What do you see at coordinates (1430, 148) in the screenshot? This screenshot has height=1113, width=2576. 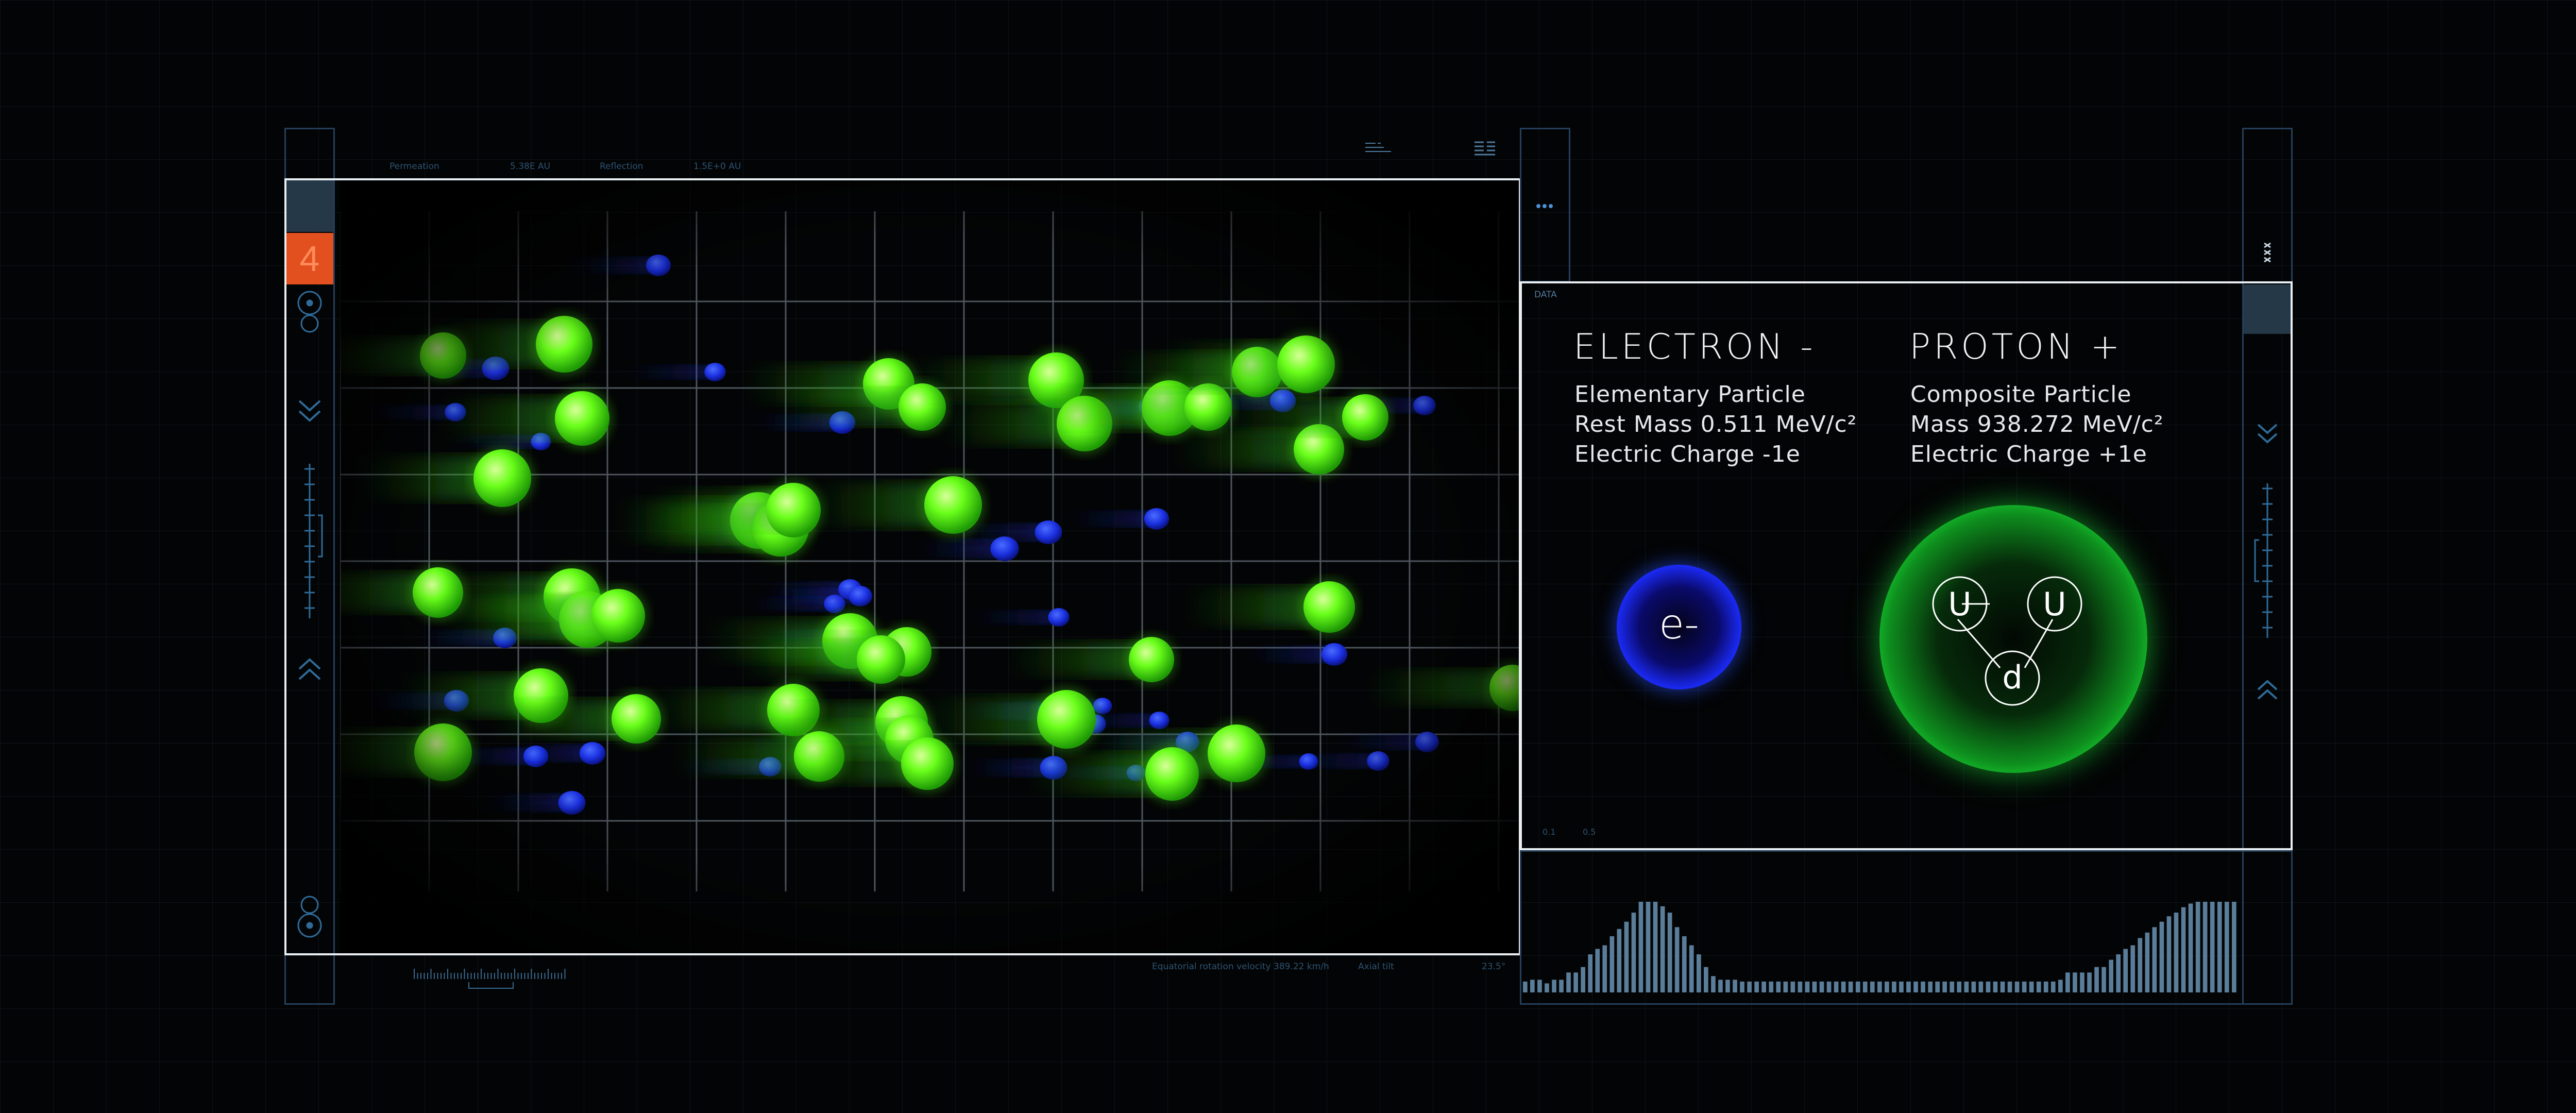 I see `header-glyphs` at bounding box center [1430, 148].